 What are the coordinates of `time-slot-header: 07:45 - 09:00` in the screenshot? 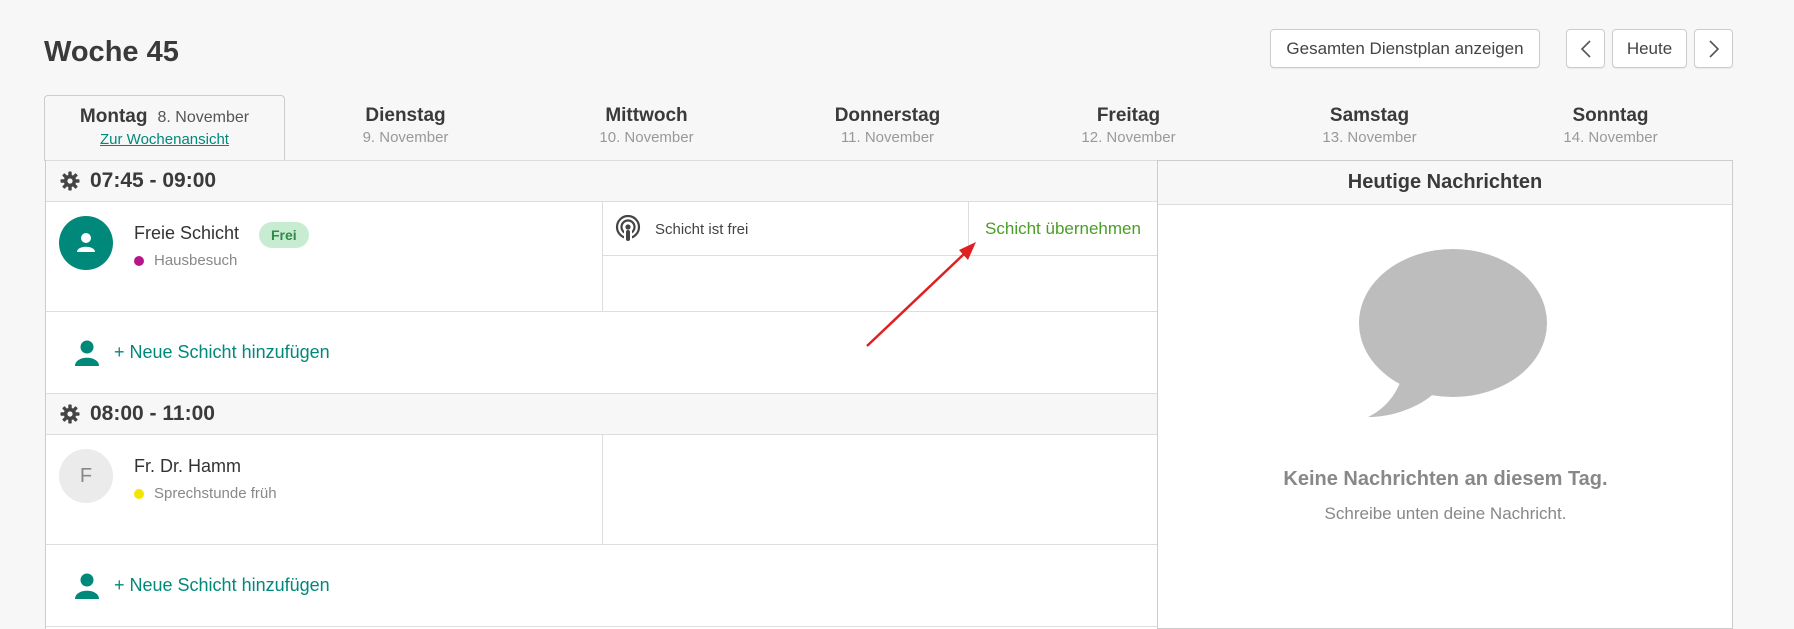 It's located at (601, 181).